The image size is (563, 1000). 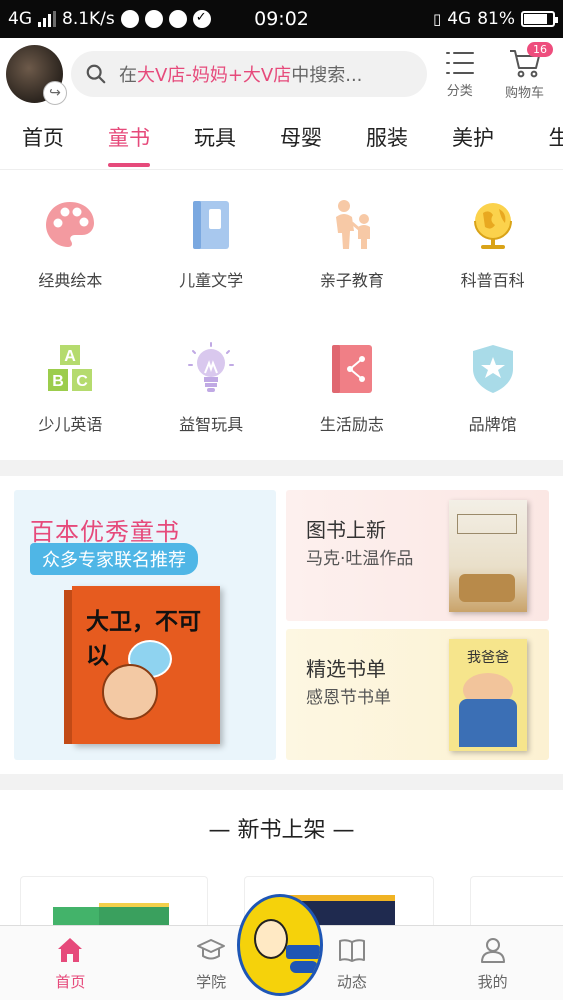 What do you see at coordinates (71, 356) in the screenshot?
I see `svg-text: A` at bounding box center [71, 356].